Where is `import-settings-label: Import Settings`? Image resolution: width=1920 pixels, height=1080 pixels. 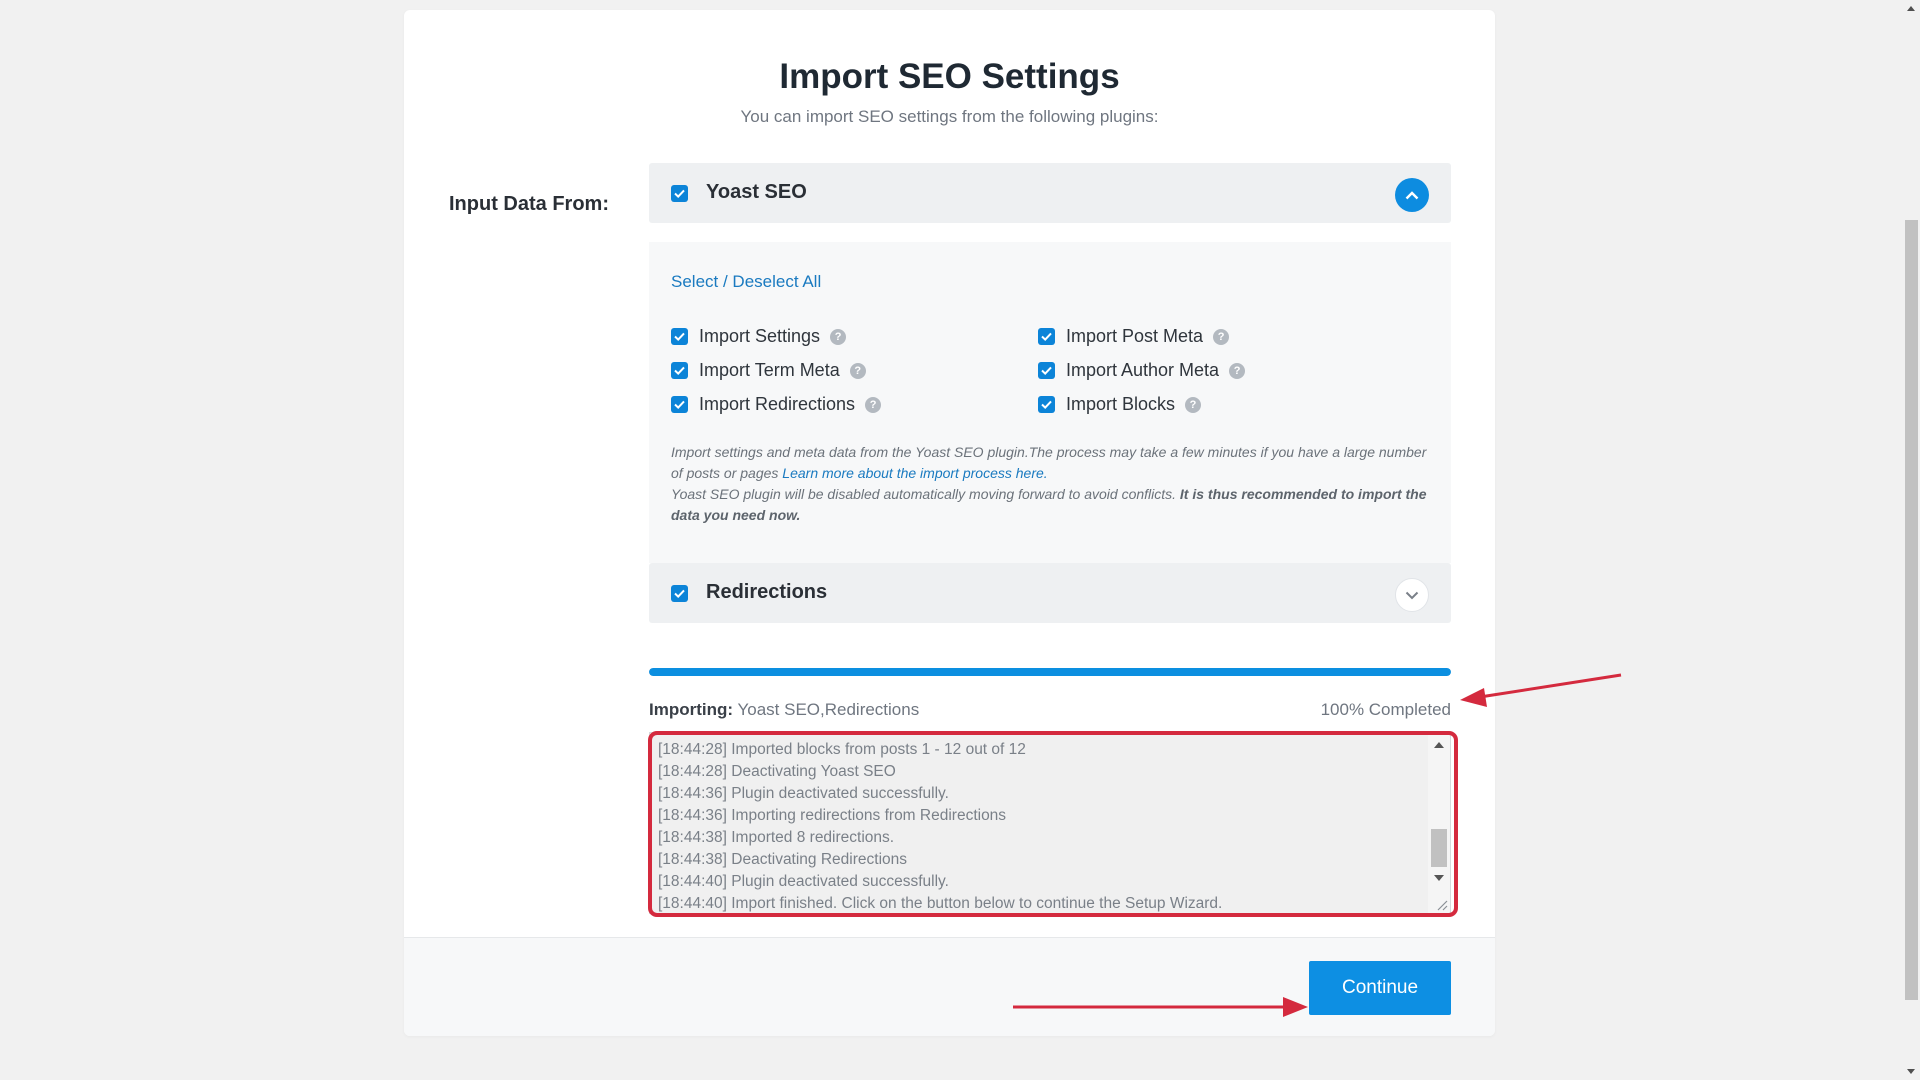 import-settings-label: Import Settings is located at coordinates (760, 336).